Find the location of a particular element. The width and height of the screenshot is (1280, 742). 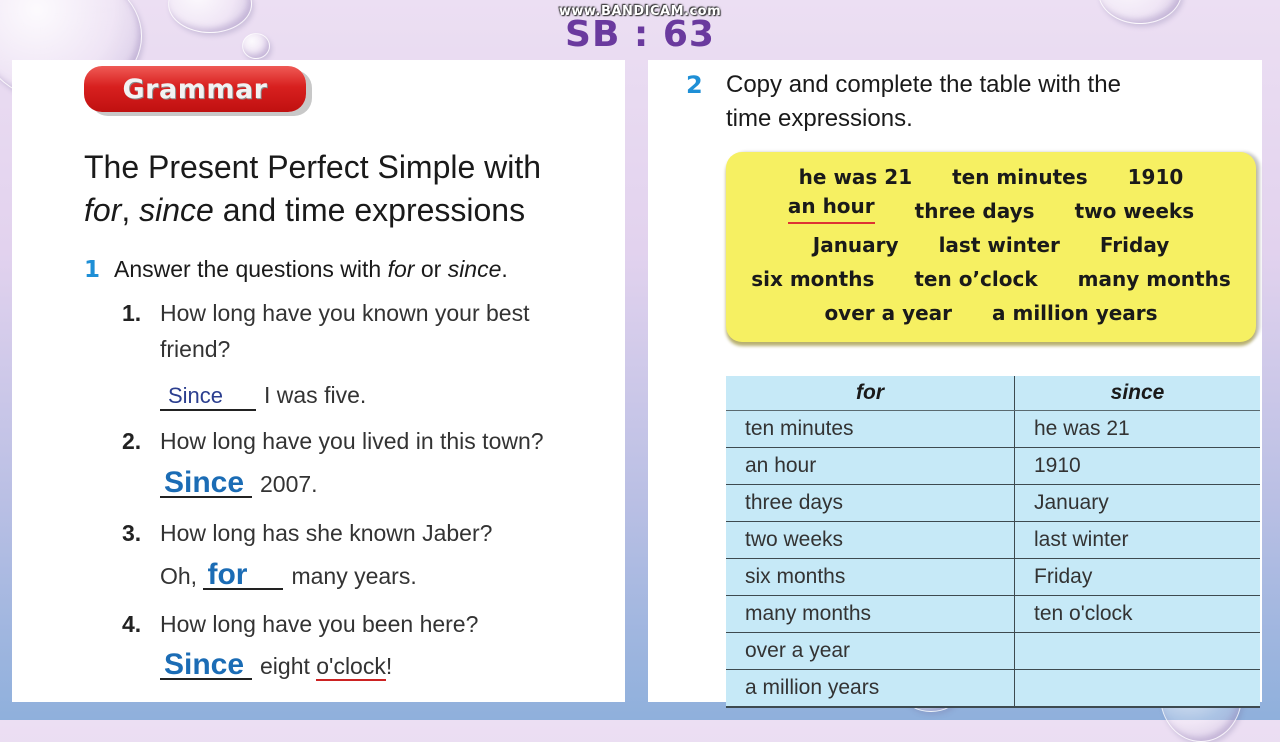

table-row: two weeks last winter is located at coordinates (993, 540).